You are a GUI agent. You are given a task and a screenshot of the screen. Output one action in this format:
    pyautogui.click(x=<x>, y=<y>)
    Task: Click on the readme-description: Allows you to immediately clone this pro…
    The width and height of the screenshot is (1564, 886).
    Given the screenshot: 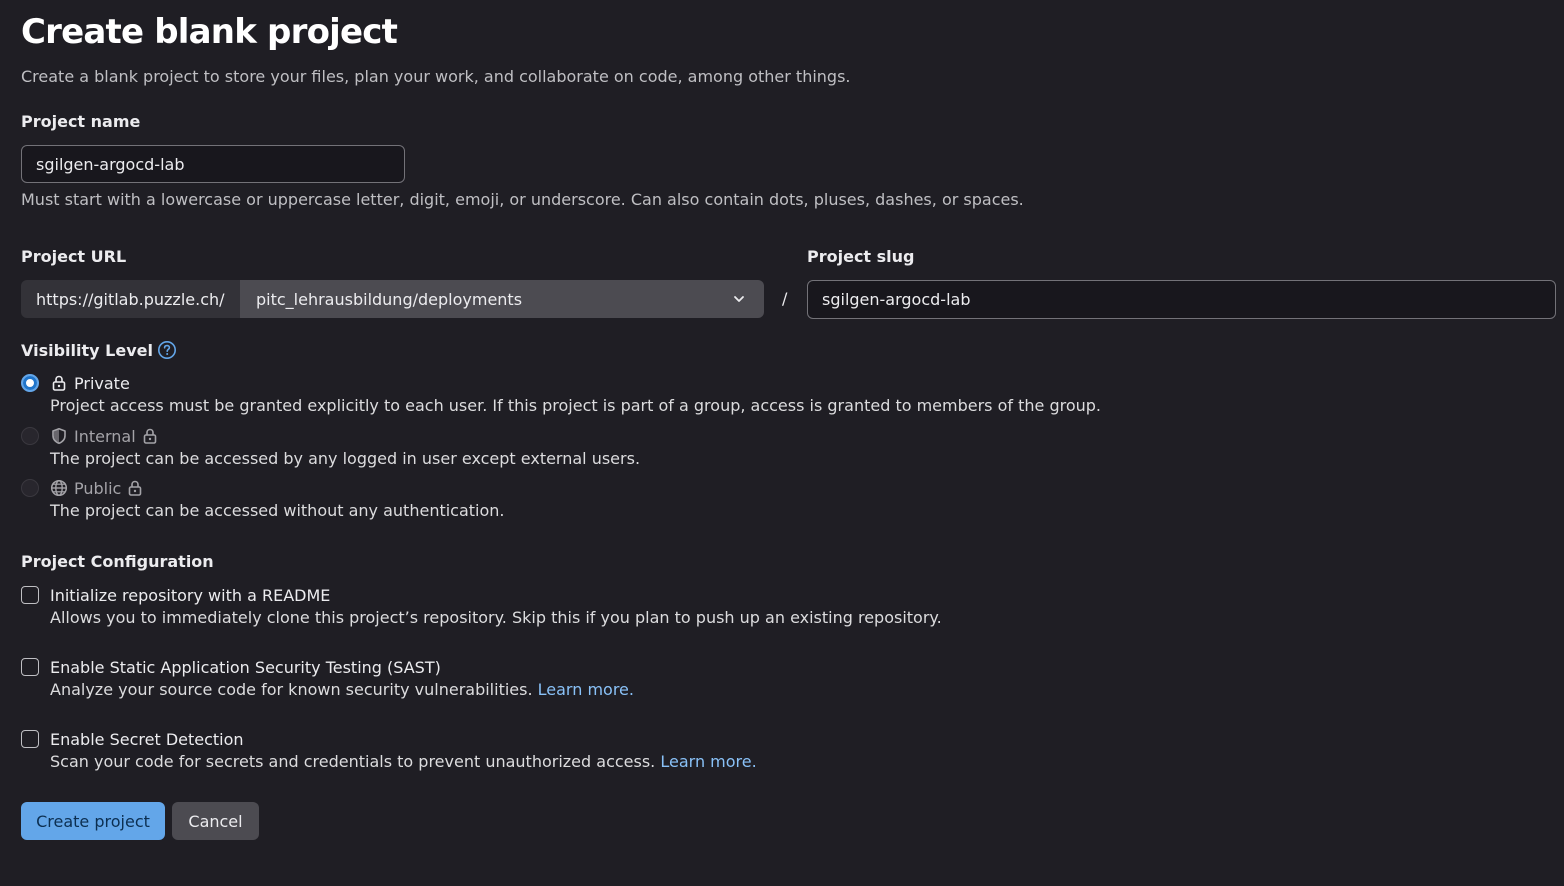 What is the action you would take?
    pyautogui.click(x=496, y=617)
    